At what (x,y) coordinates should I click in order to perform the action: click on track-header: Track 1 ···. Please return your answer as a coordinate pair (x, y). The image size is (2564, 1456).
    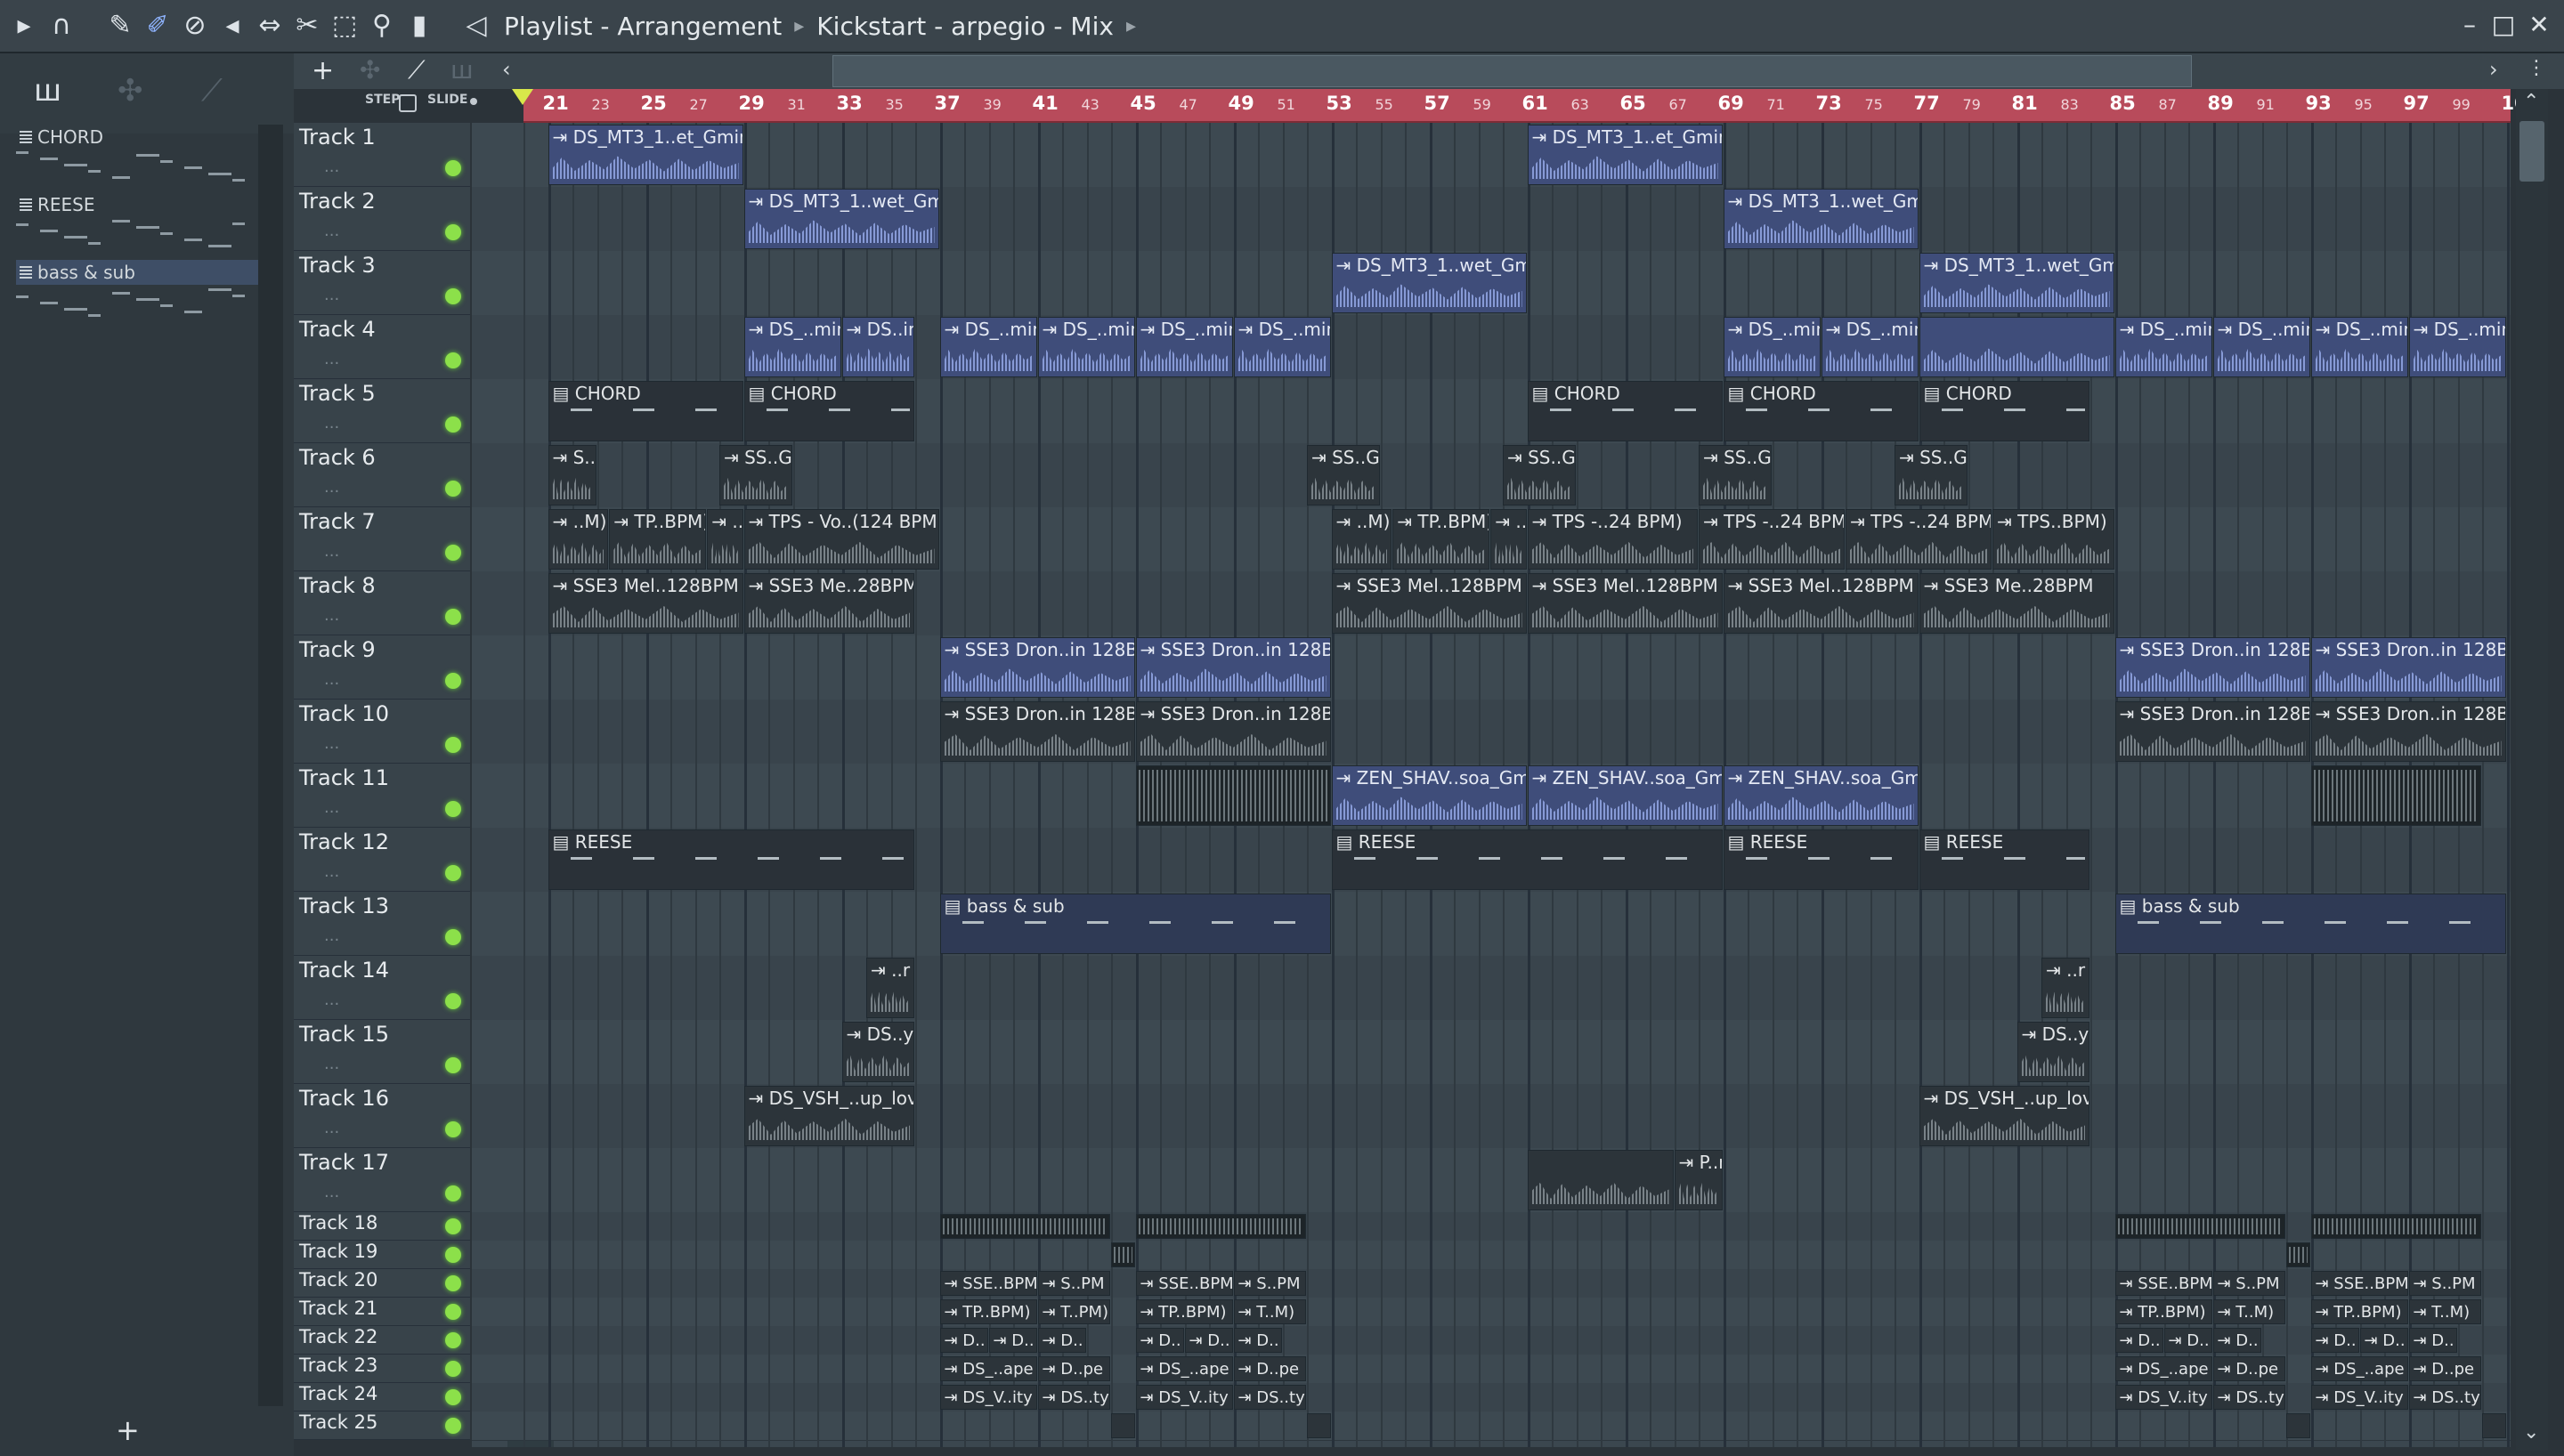
    Looking at the image, I should click on (382, 155).